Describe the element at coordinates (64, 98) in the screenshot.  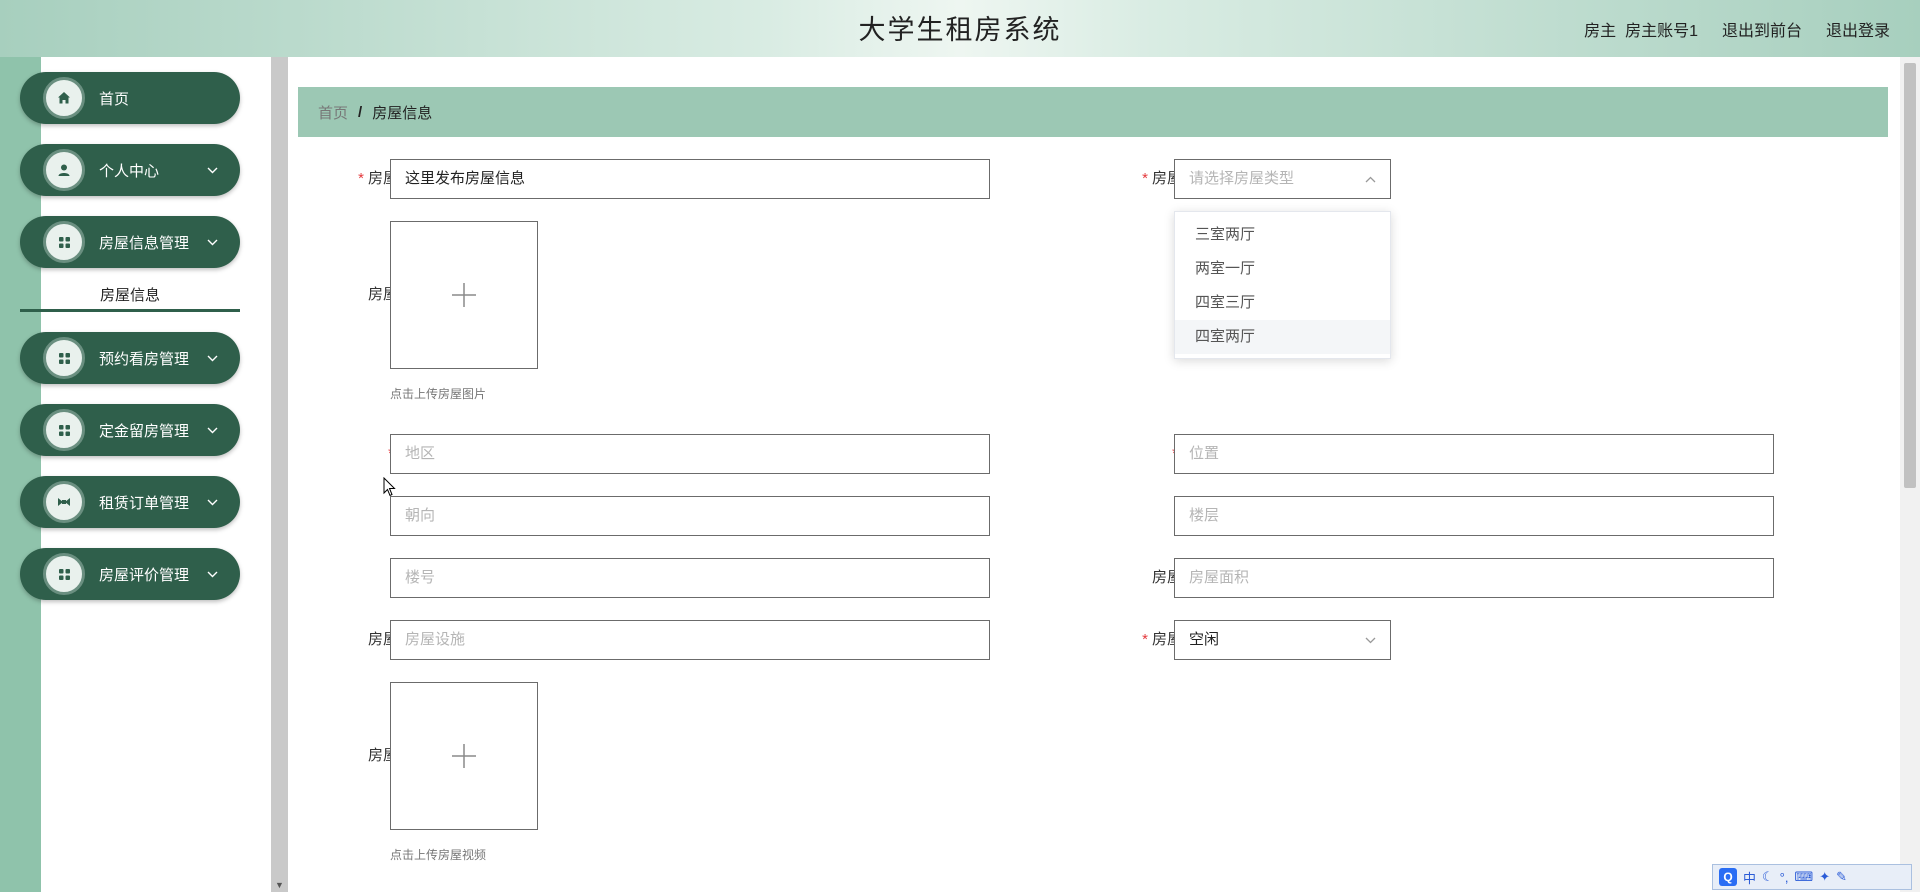
I see `home-icon` at that location.